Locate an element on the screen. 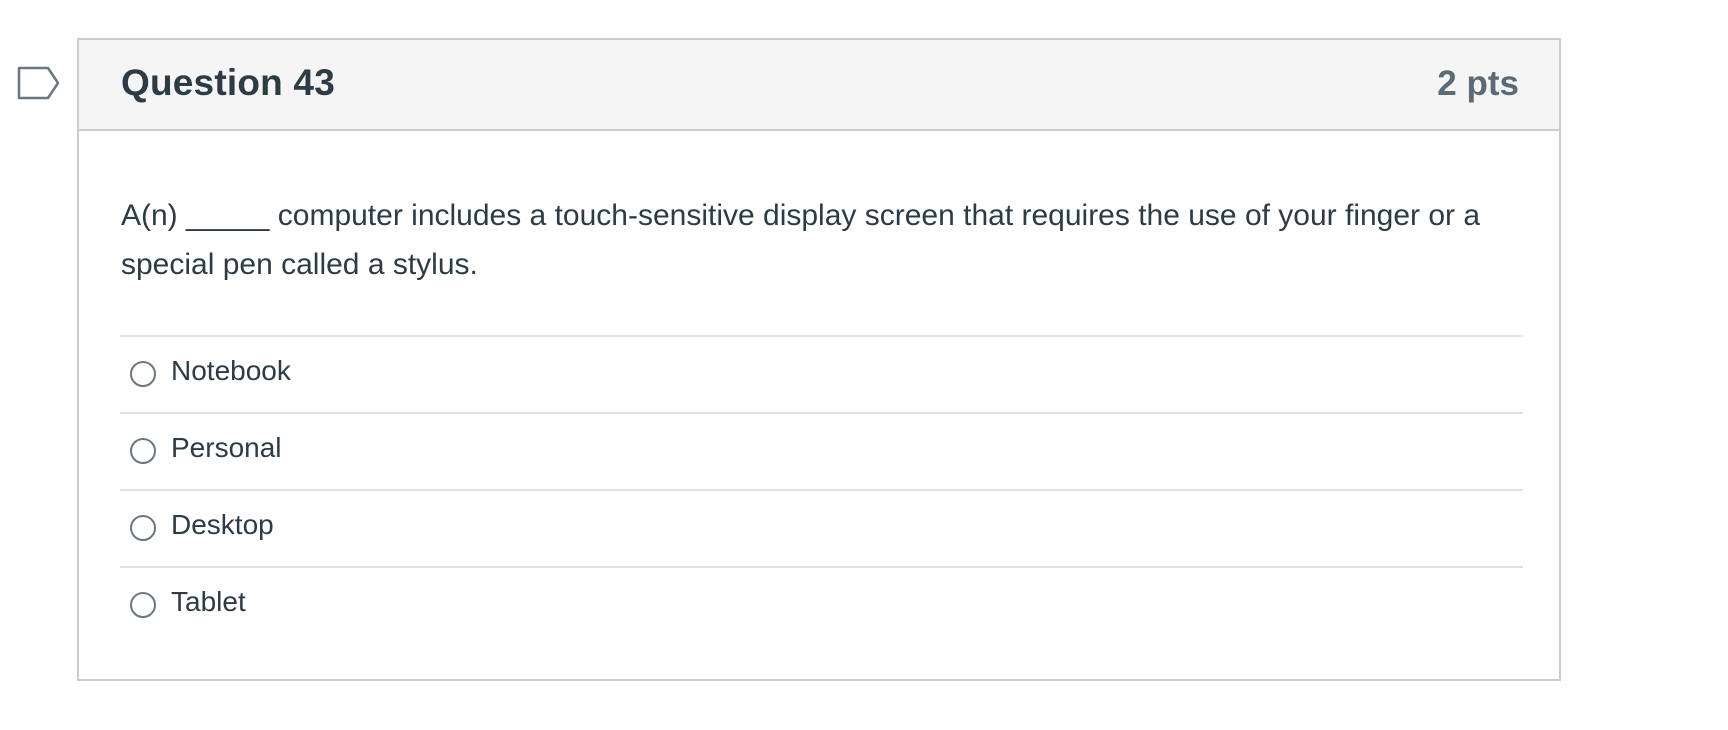 Image resolution: width=1728 pixels, height=730 pixels. answer-option-personal: Personal is located at coordinates (821, 450).